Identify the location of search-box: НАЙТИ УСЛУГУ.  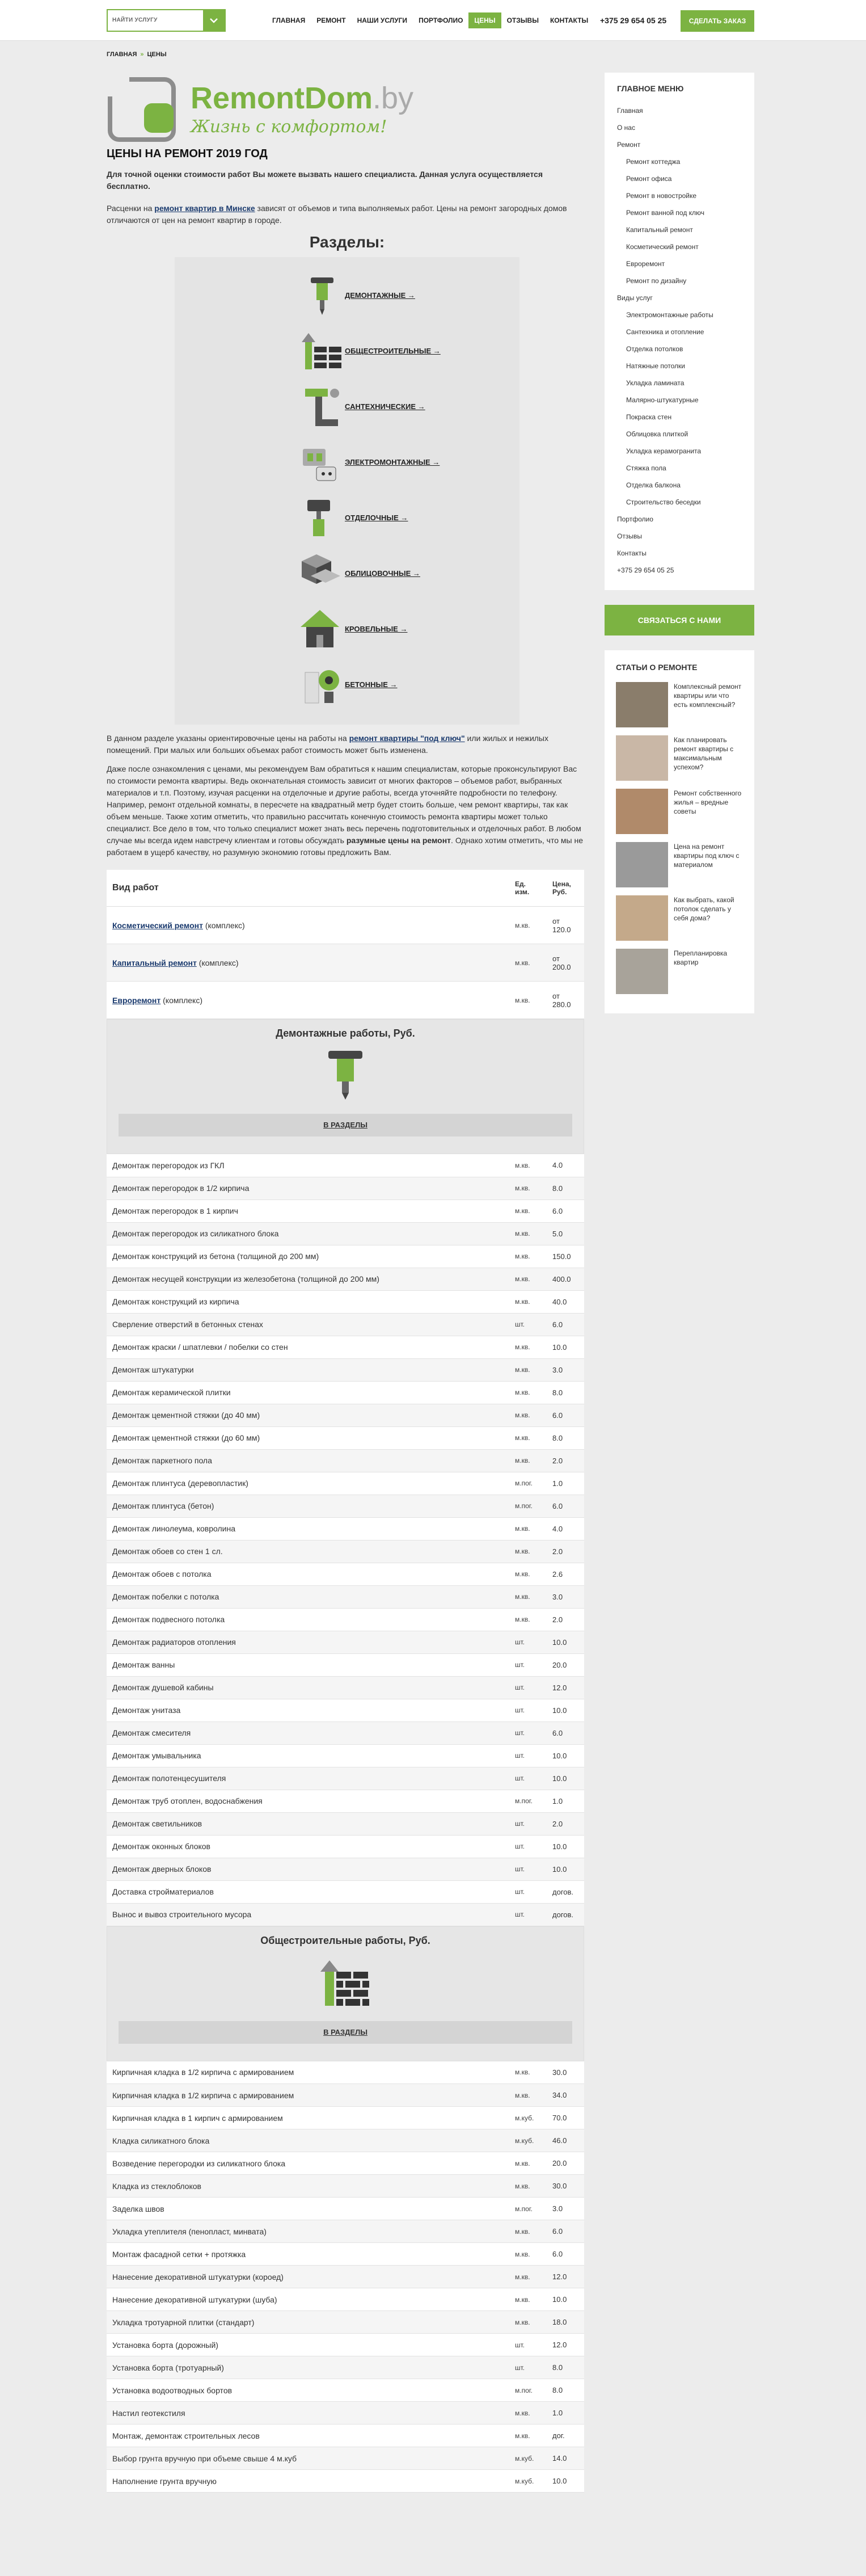
(166, 20).